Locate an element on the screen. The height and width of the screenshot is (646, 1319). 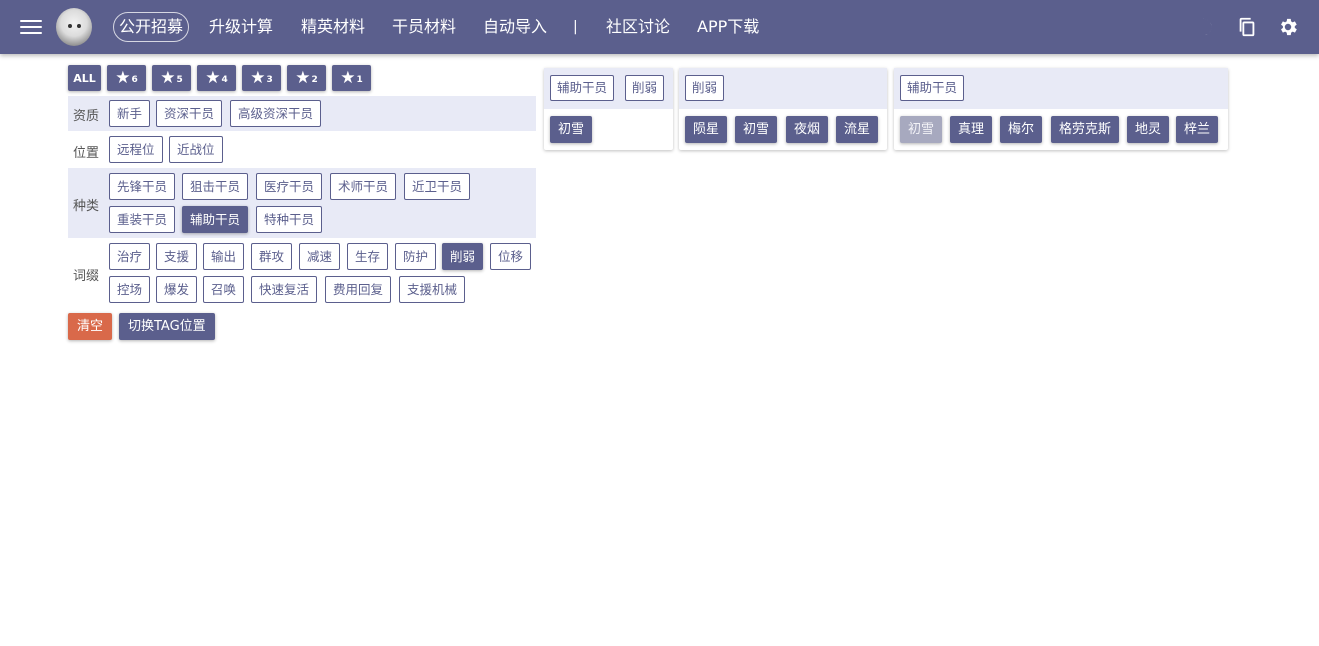
nav-public-recruit: 公开招募 is located at coordinates (151, 27).